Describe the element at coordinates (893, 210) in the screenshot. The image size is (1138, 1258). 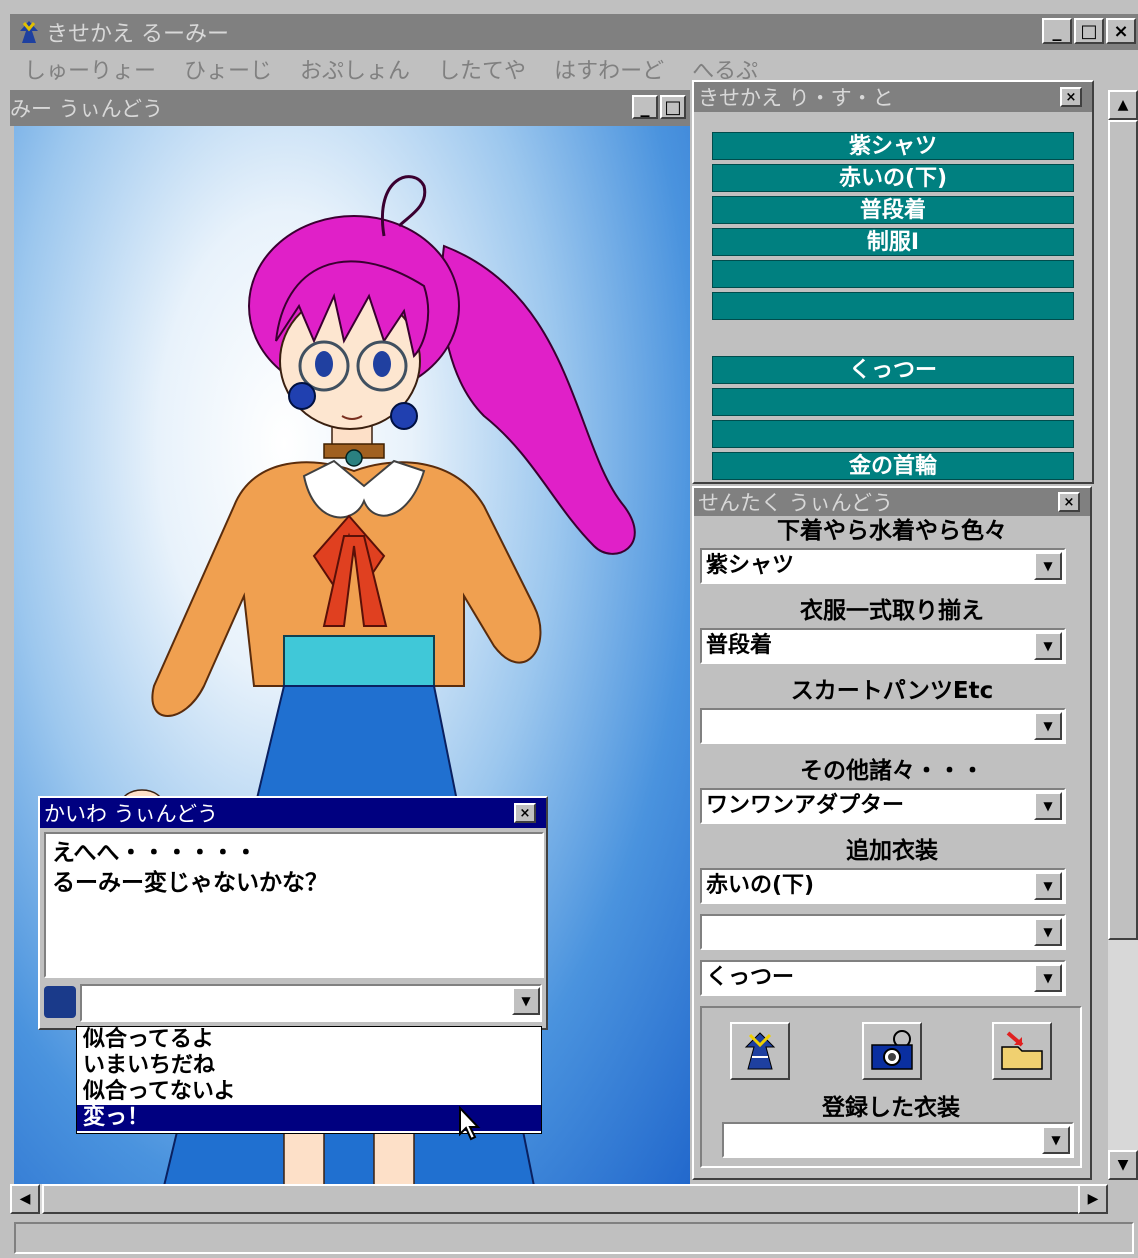
I see `outfit-slot-3: 普段着` at that location.